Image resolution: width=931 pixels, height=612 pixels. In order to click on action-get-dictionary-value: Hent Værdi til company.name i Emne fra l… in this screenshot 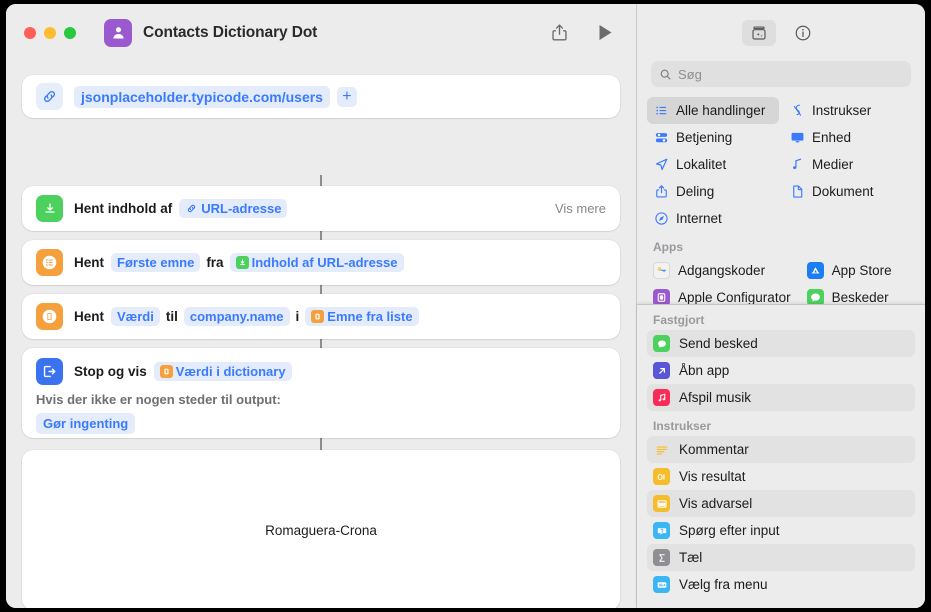, I will do `click(321, 316)`.